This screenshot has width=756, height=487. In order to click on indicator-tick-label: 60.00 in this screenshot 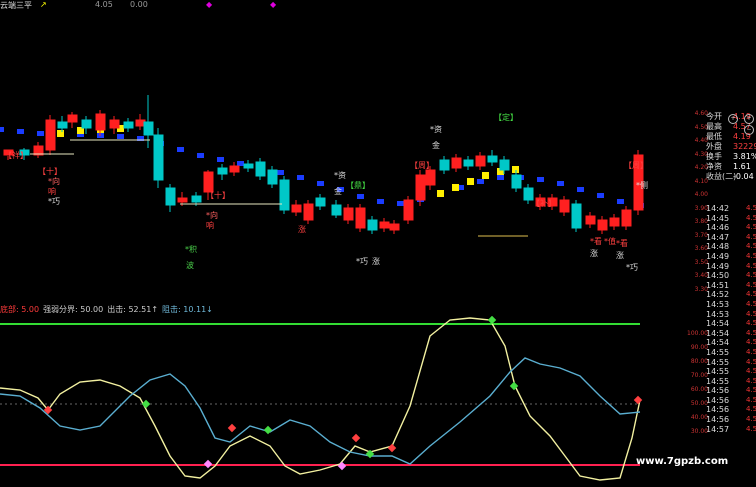, I will do `click(699, 389)`.